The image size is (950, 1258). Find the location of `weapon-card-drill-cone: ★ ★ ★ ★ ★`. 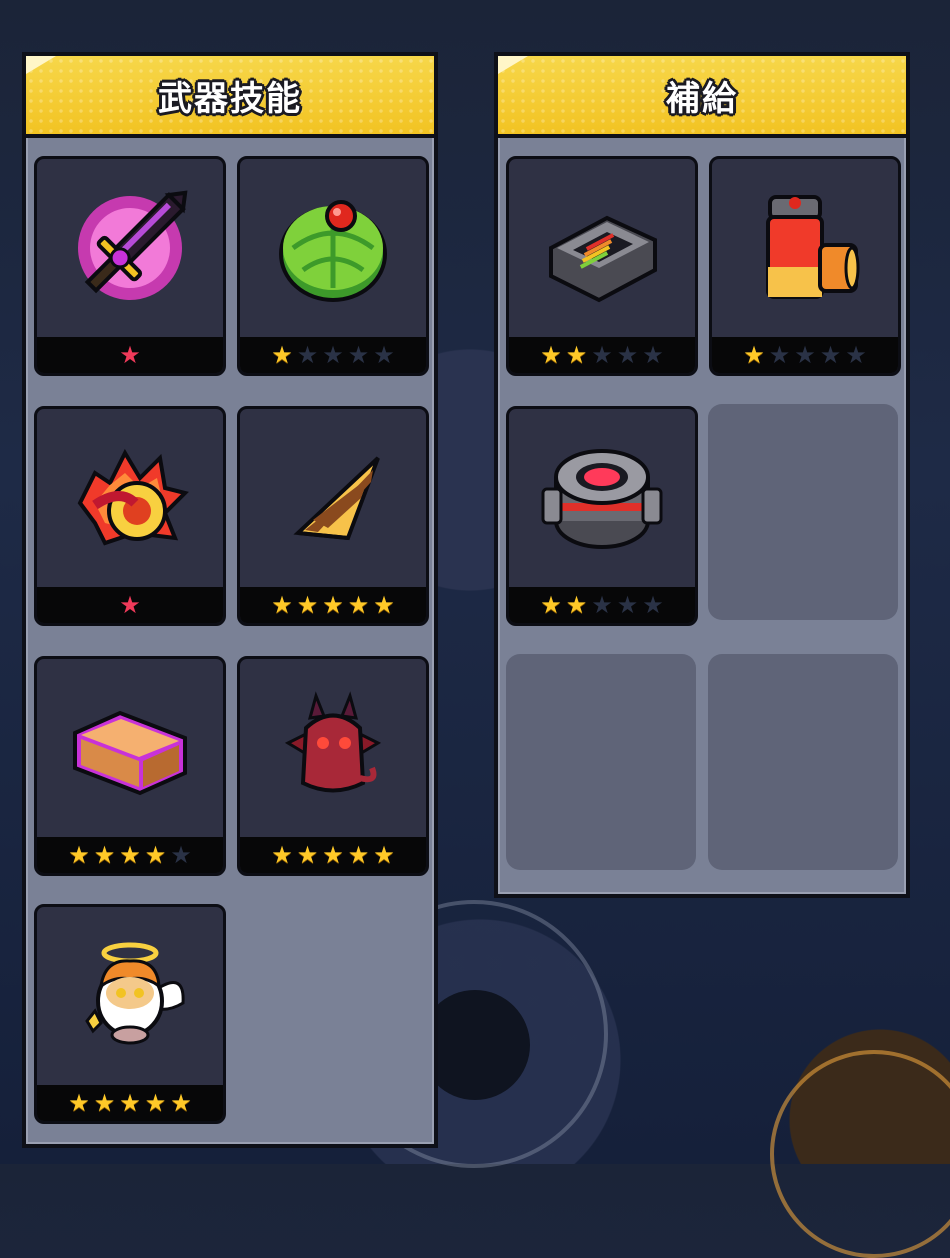

weapon-card-drill-cone: ★ ★ ★ ★ ★ is located at coordinates (333, 516).